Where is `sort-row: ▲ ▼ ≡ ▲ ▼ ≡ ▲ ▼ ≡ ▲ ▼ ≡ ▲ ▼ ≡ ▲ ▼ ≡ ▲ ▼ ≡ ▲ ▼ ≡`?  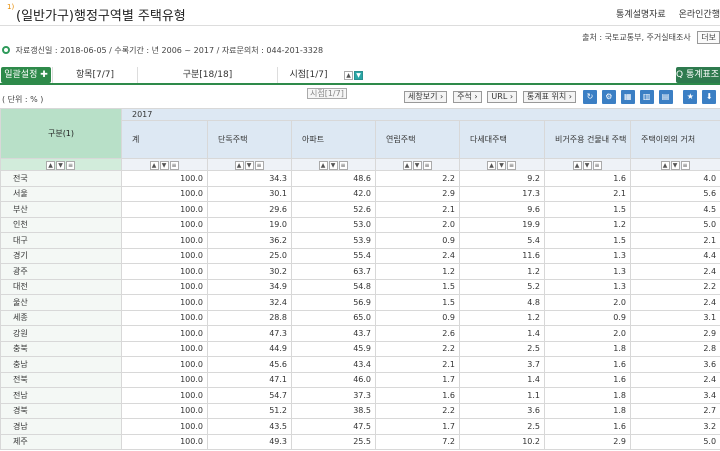 sort-row: ▲ ▼ ≡ ▲ ▼ ≡ ▲ ▼ ≡ ▲ ▼ ≡ ▲ ▼ ≡ ▲ ▼ ≡ ▲ ▼ ≡ ▲ ▼ ≡ is located at coordinates (360, 164).